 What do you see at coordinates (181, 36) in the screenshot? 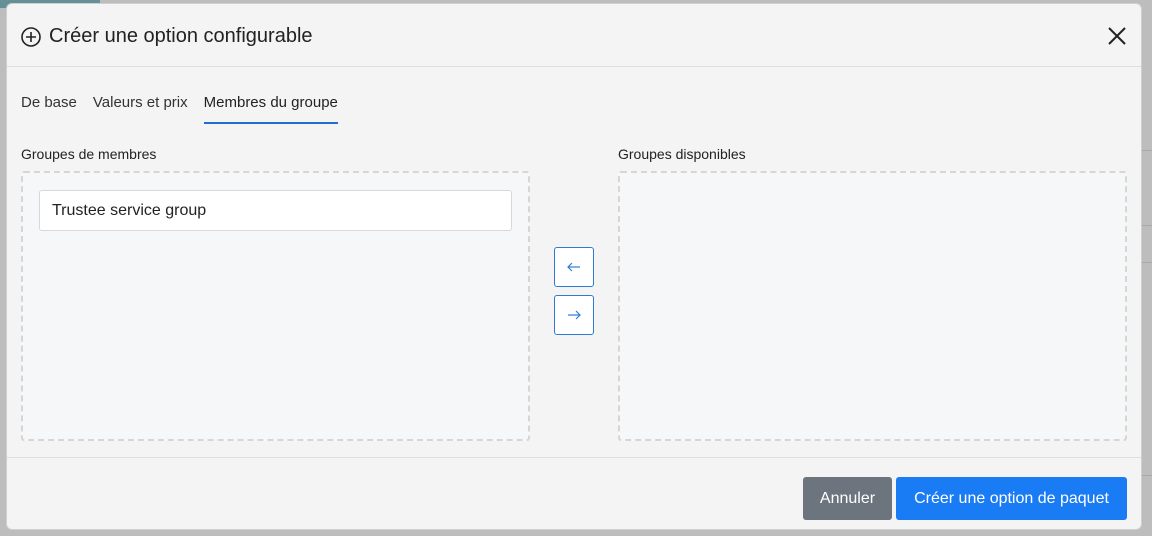
I see `dialog-title: Créer une option configurable` at bounding box center [181, 36].